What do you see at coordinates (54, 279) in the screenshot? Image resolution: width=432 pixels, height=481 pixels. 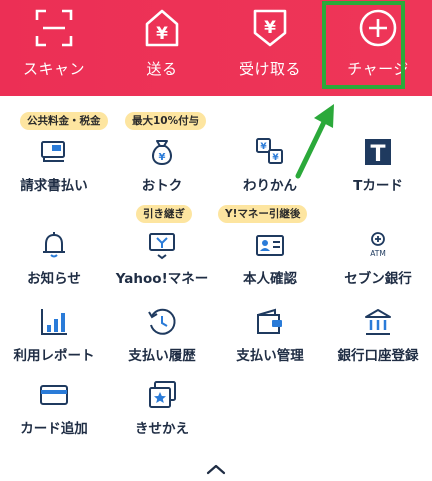 I see `notifications-label: お知らせ` at bounding box center [54, 279].